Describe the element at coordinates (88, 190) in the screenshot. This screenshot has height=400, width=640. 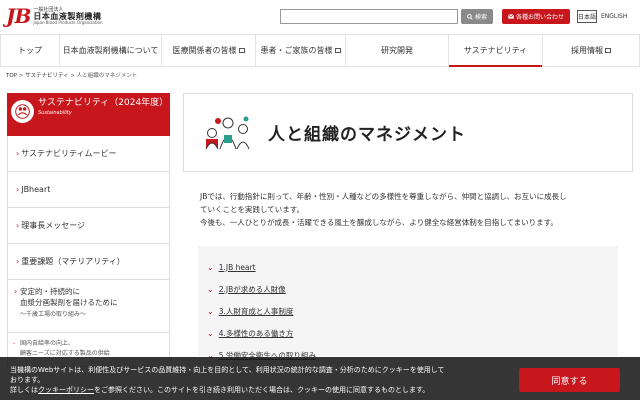
I see `sidebar-item-jbheart: › JBheart` at that location.